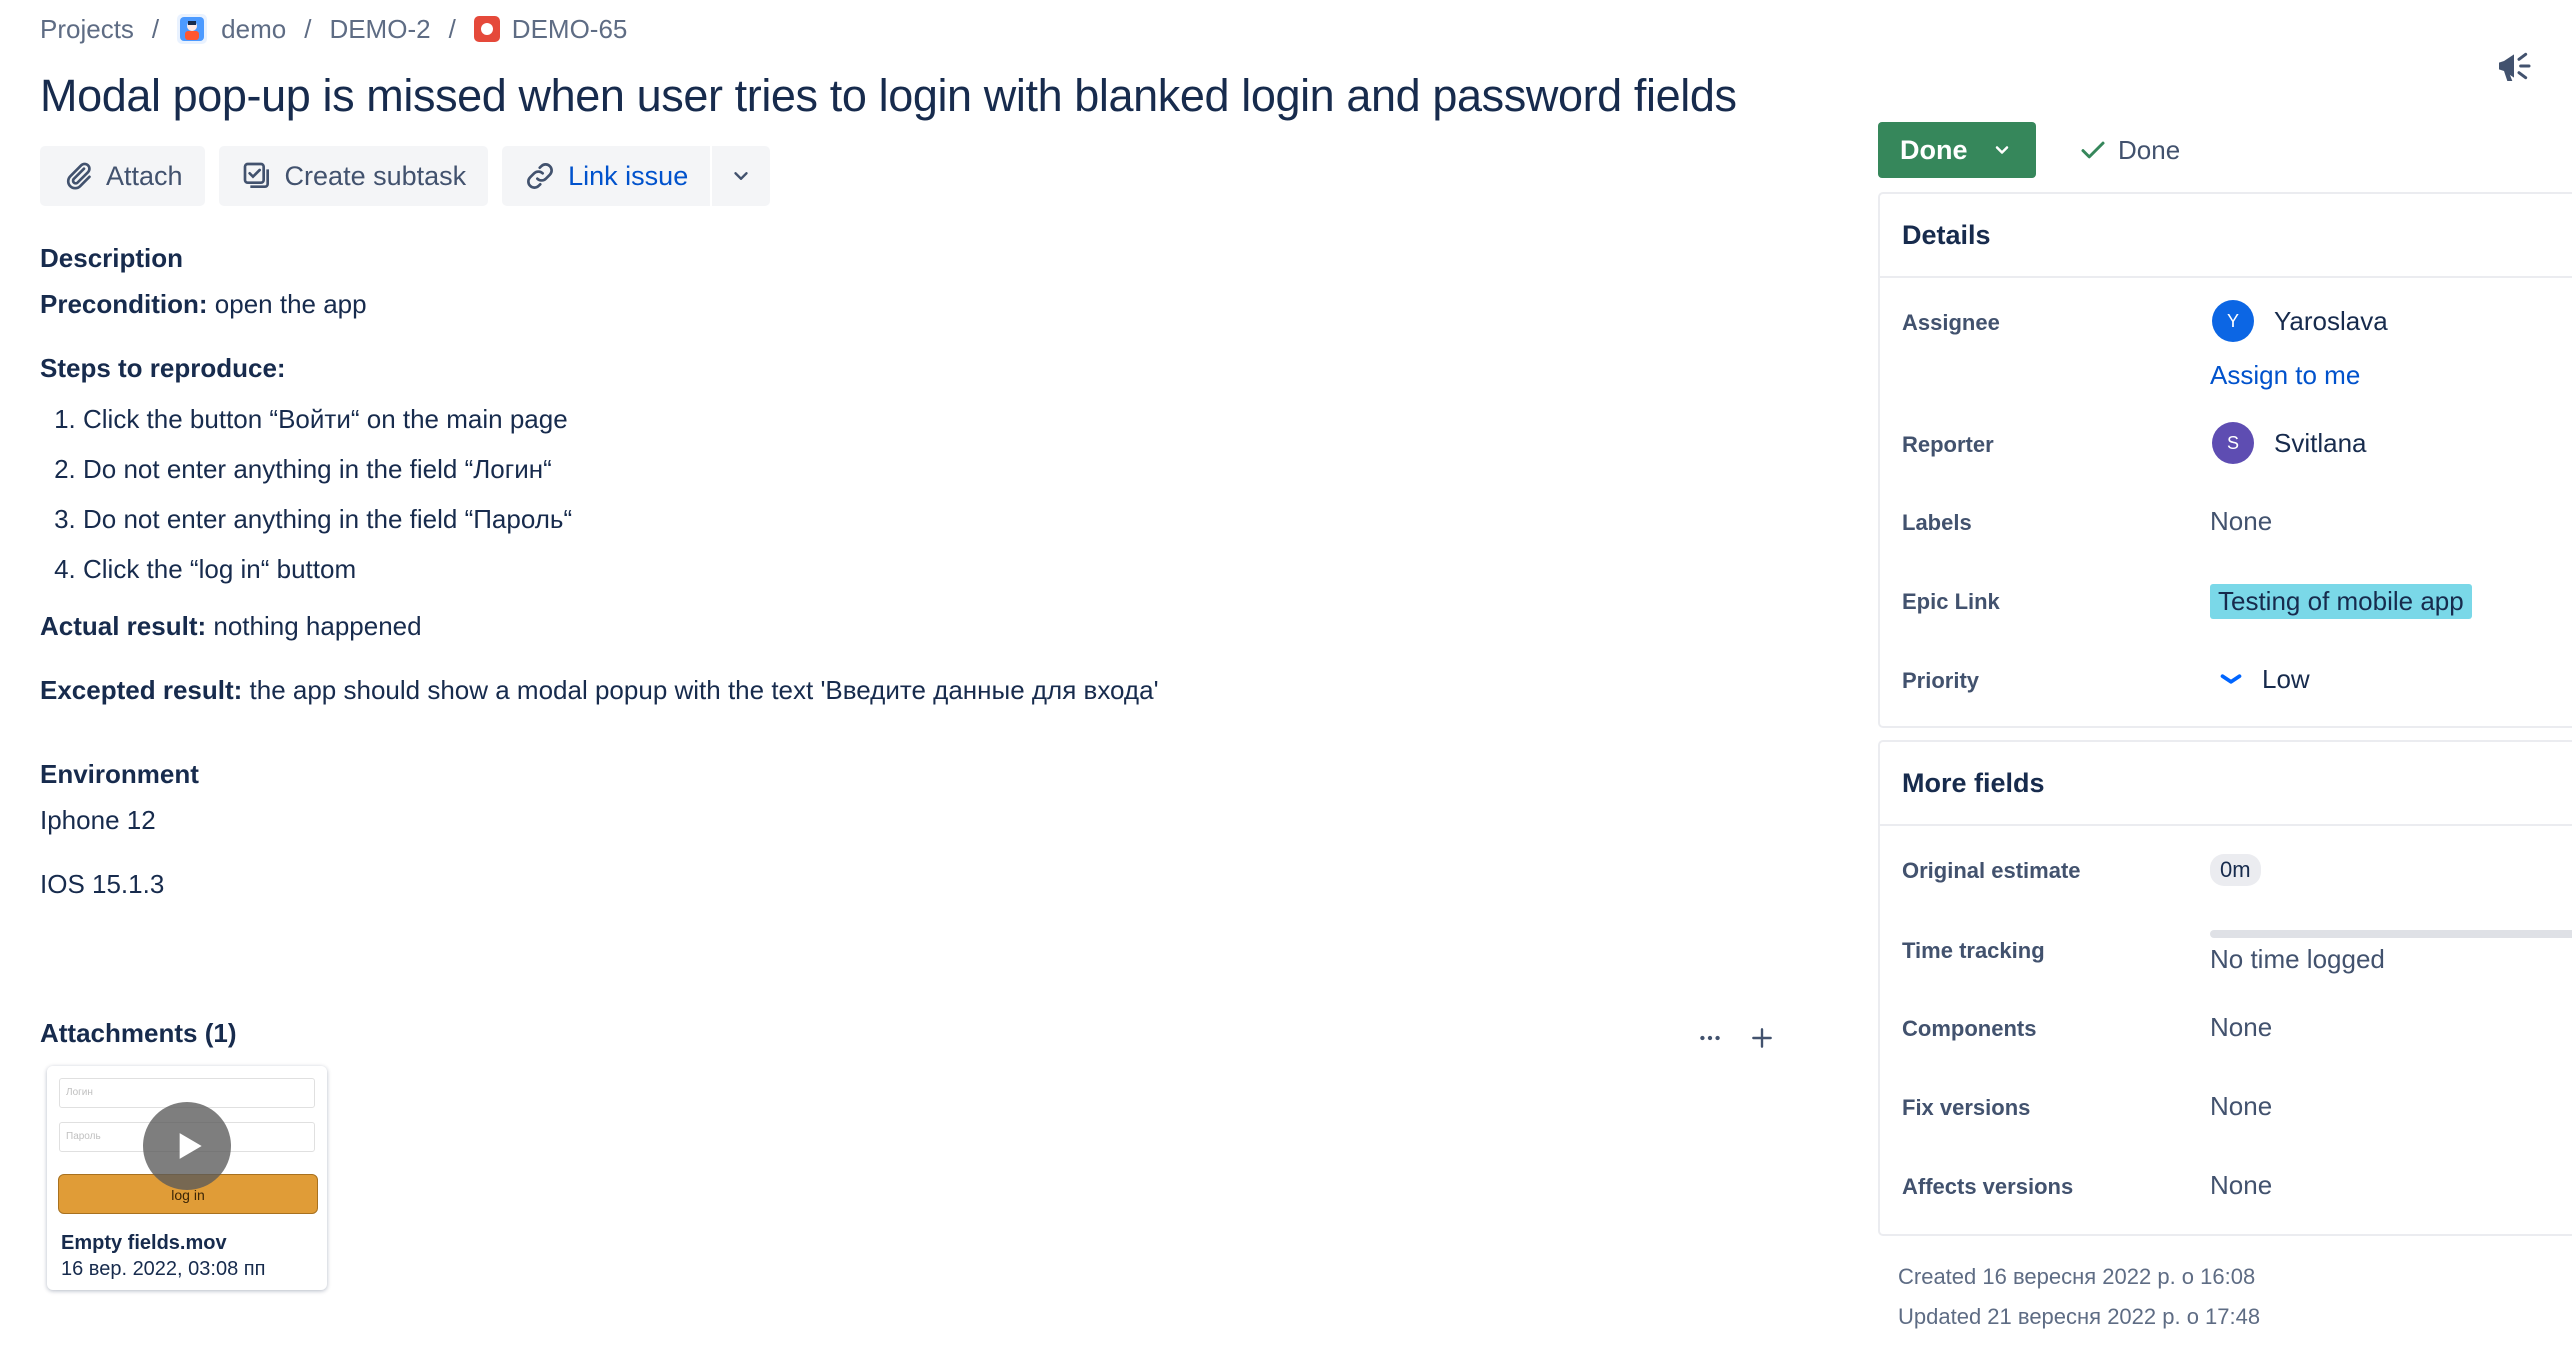  I want to click on more-fields-heading: More fields, so click(2226, 784).